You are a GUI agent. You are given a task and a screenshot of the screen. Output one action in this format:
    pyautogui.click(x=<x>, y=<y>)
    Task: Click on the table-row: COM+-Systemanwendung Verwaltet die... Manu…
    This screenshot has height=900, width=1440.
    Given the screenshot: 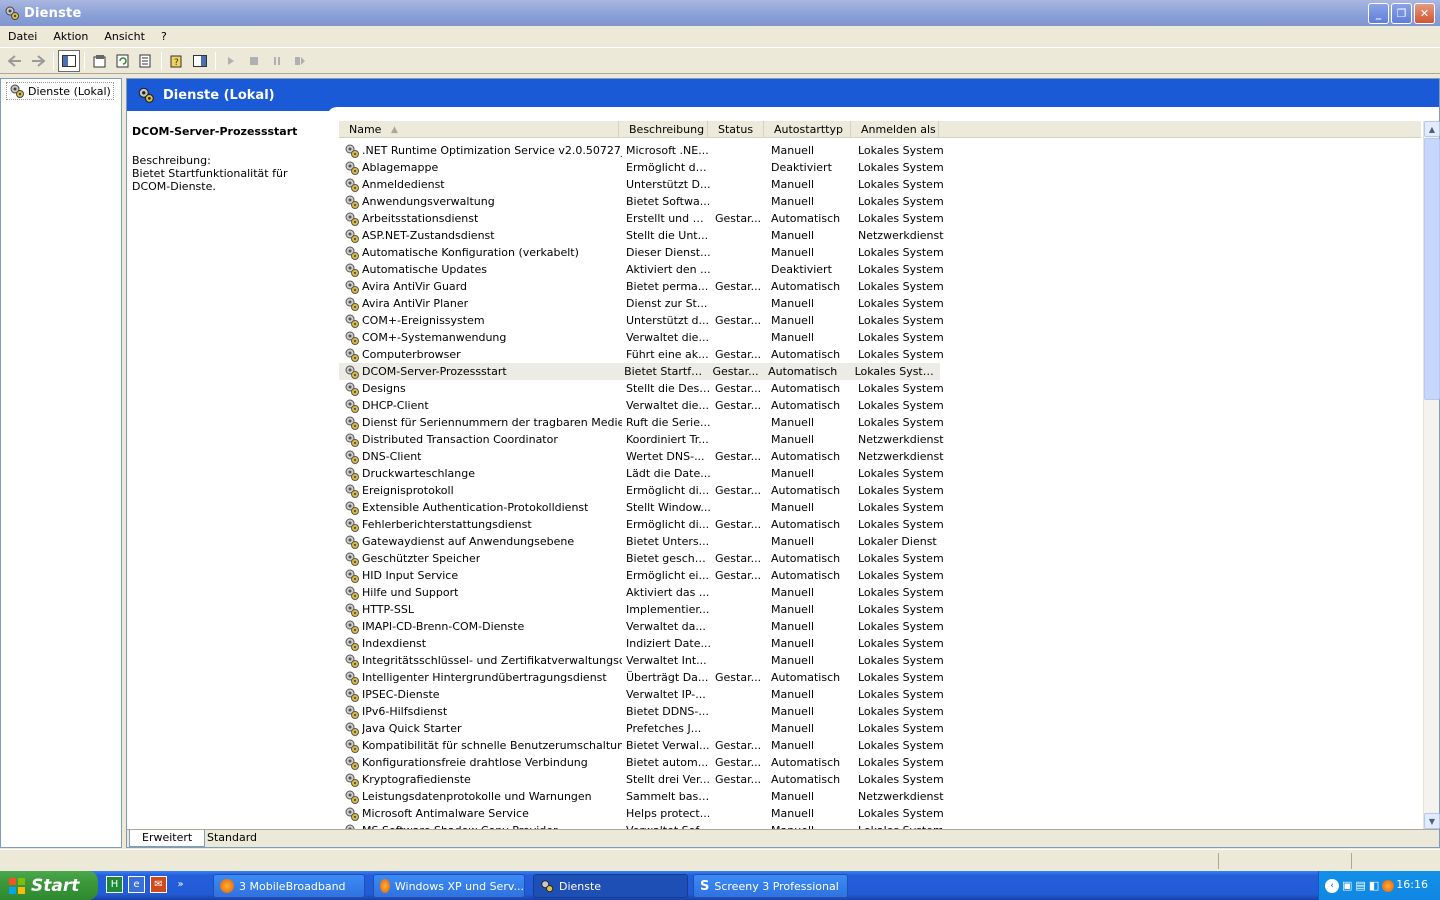 What is the action you would take?
    pyautogui.click(x=880, y=337)
    